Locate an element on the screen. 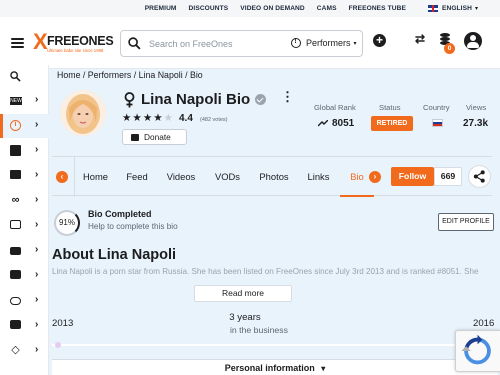 This screenshot has height=375, width=500. sidebar-item-premium: ◇ › is located at coordinates (24, 351).